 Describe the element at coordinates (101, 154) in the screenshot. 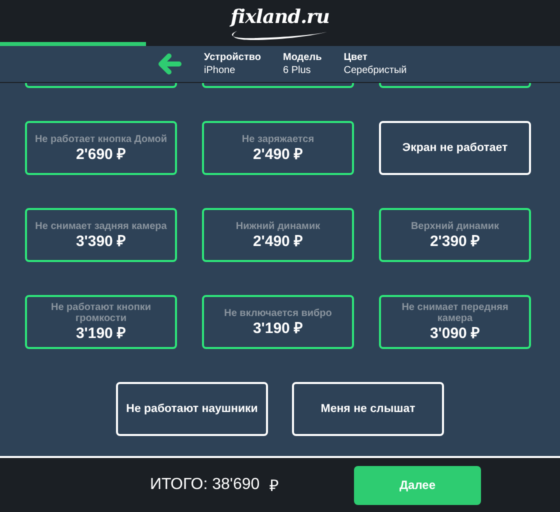

I see `price-label: 2'690 ₽` at that location.